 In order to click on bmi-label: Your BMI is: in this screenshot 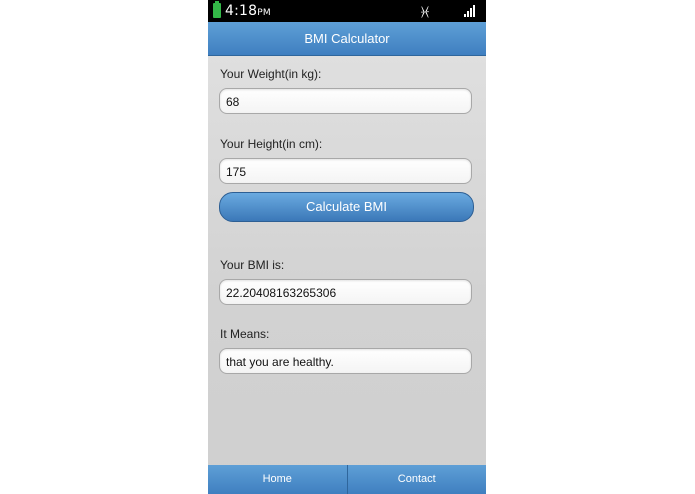, I will do `click(252, 265)`.